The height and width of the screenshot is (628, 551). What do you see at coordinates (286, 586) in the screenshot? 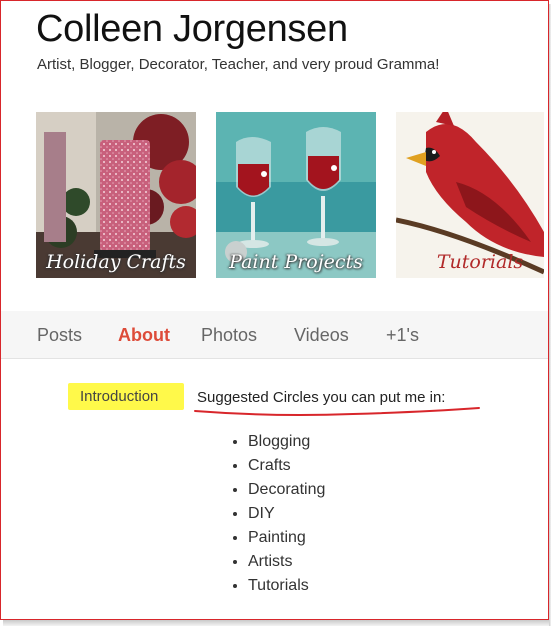
I see `list-item: Tutorials` at bounding box center [286, 586].